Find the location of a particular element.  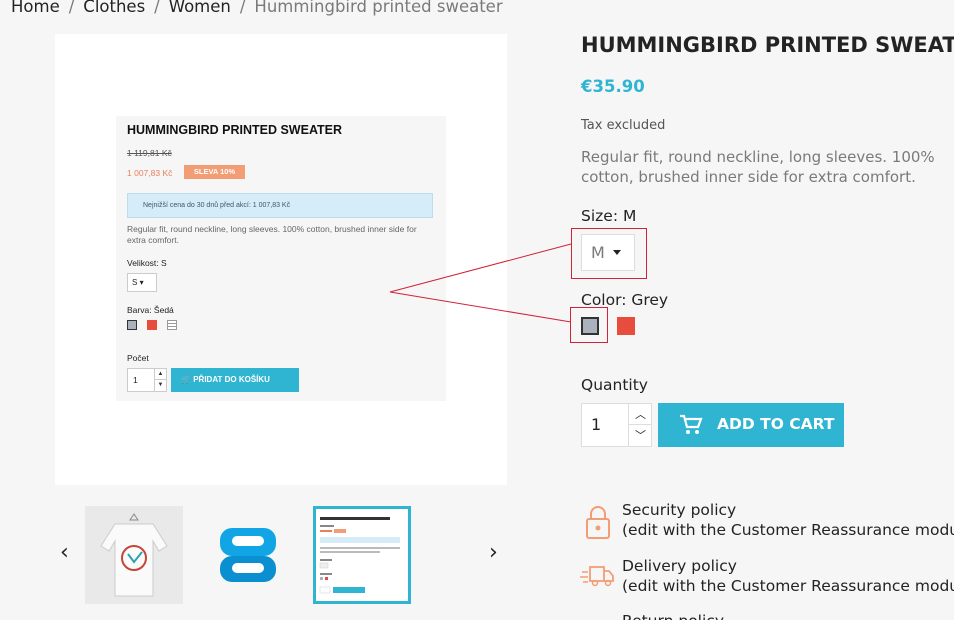

product-title: HUMMINGBIRD PRINTED SWEATER is located at coordinates (767, 45).